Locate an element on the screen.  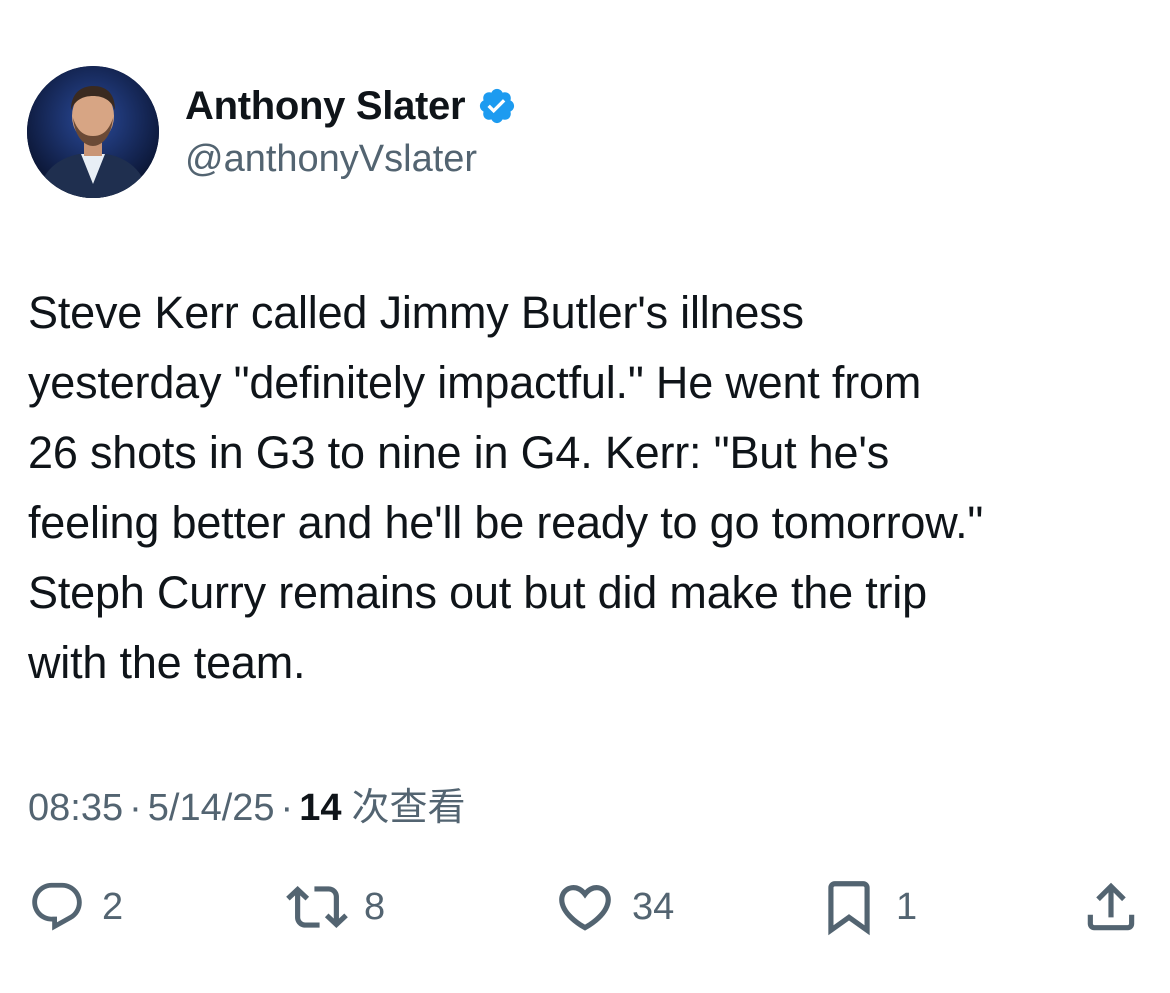
views-label: 次查看 is located at coordinates (408, 808).